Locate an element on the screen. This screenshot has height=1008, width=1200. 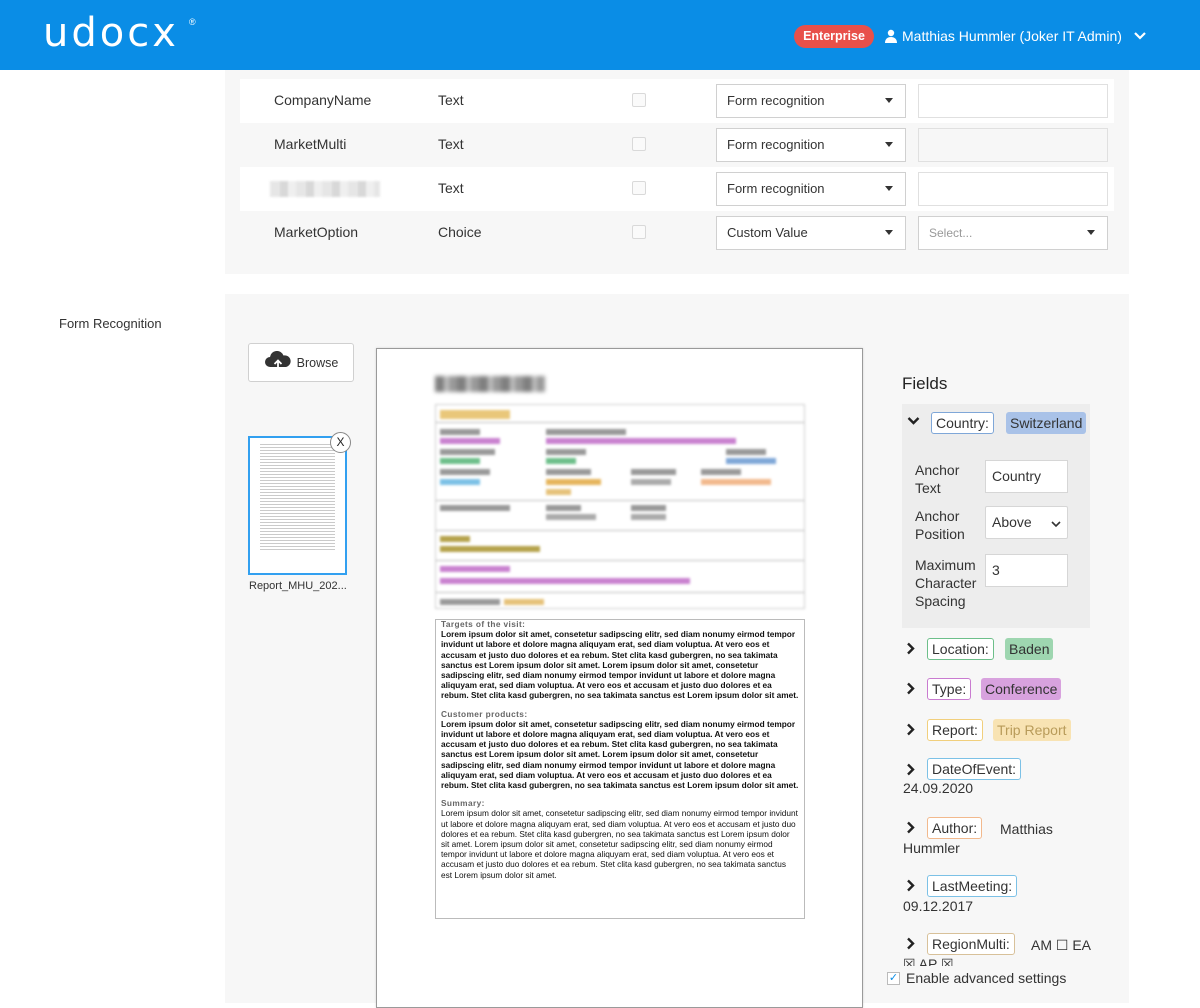
field-label-date-of-event: DateOfEvent: is located at coordinates (974, 769).